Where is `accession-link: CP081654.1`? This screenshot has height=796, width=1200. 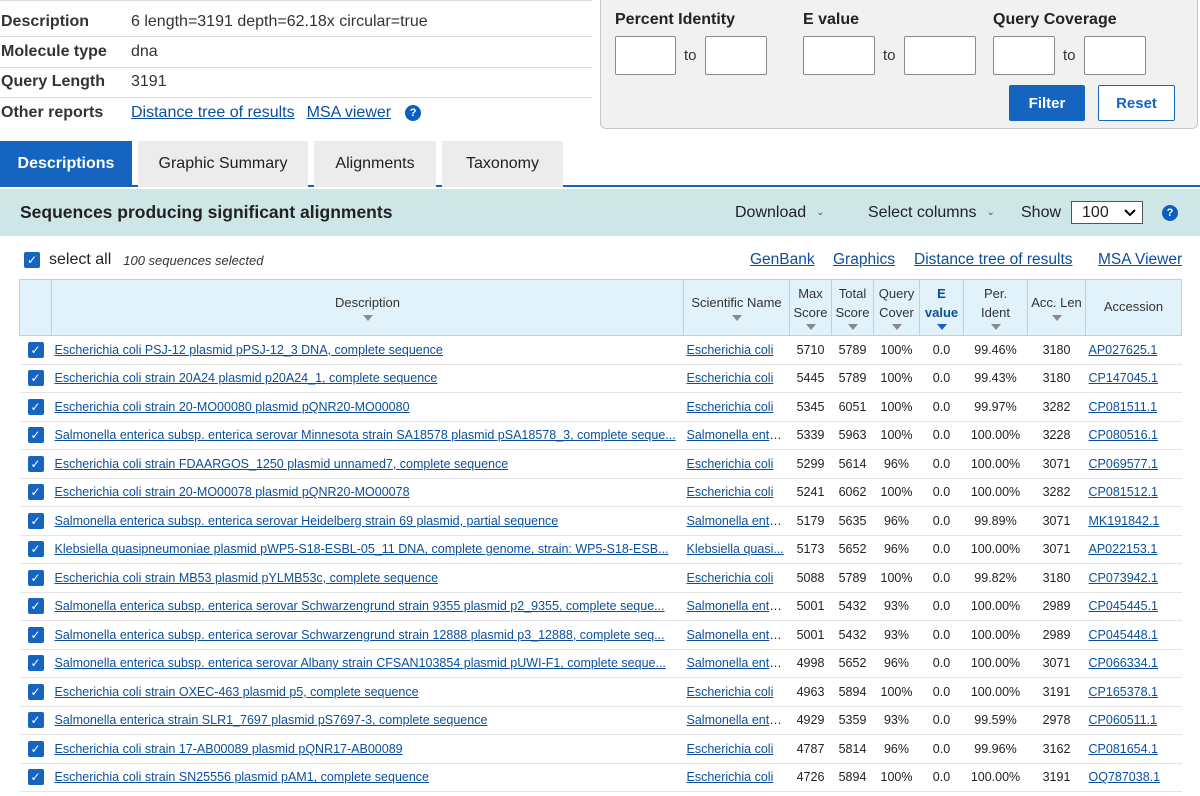
accession-link: CP081654.1 is located at coordinates (1124, 749).